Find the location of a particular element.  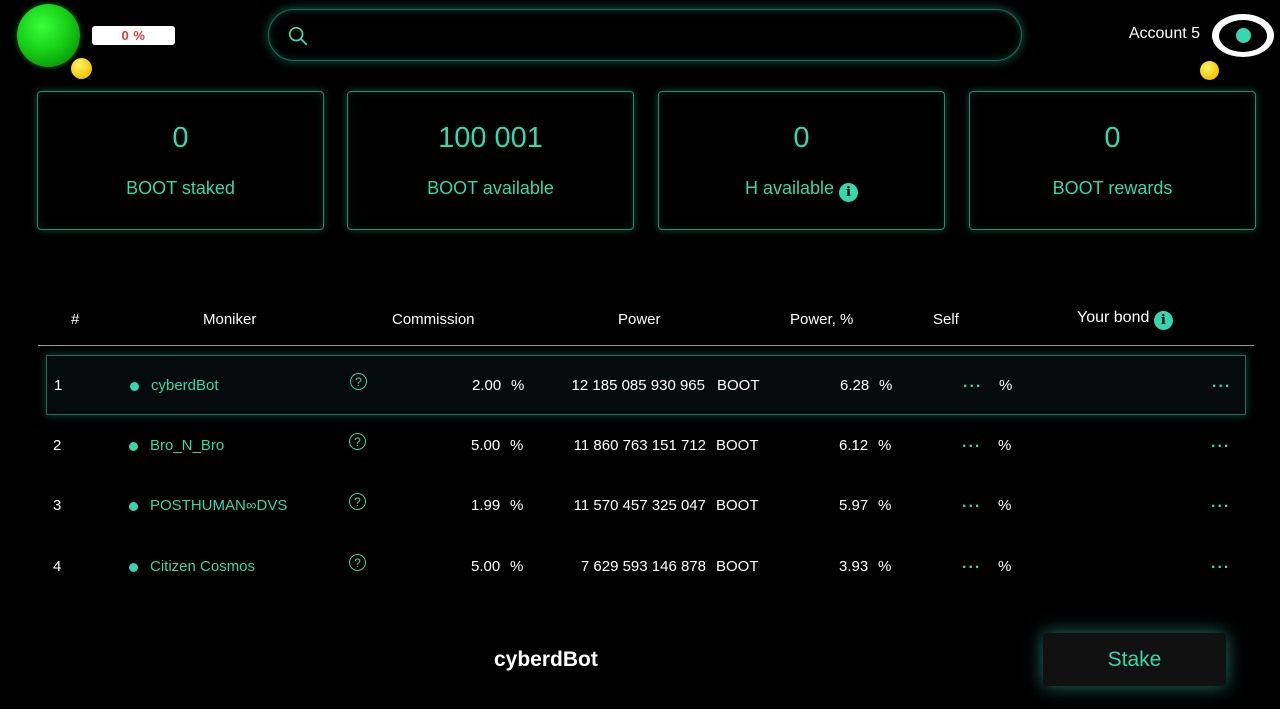

row-num: 2 is located at coordinates (57, 445).